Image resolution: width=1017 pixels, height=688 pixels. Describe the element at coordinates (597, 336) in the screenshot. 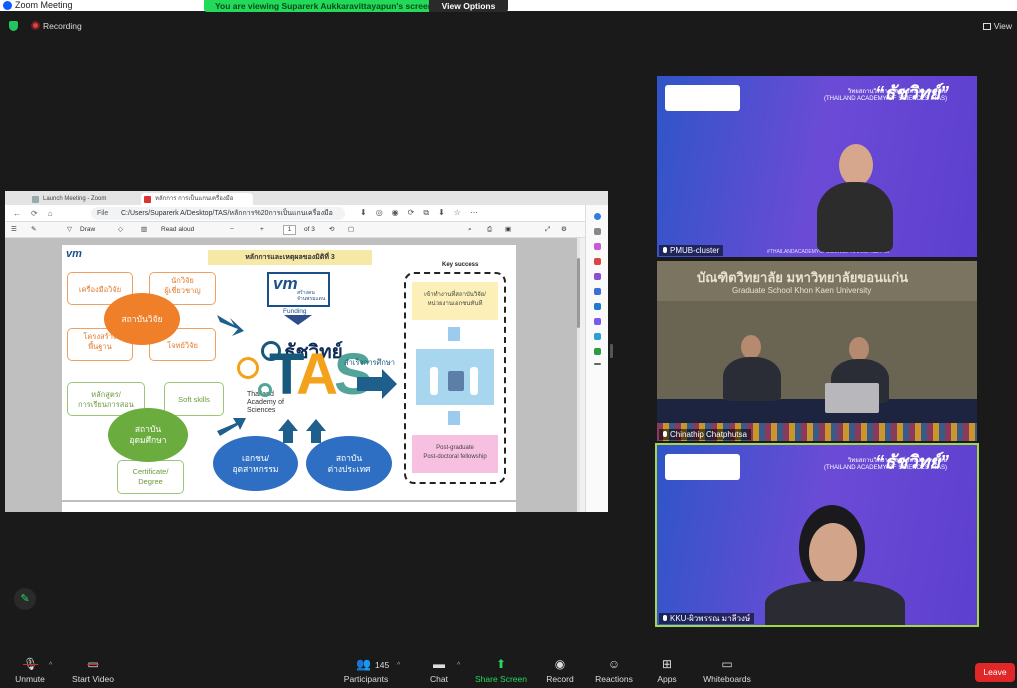

I see `drop-icon` at that location.